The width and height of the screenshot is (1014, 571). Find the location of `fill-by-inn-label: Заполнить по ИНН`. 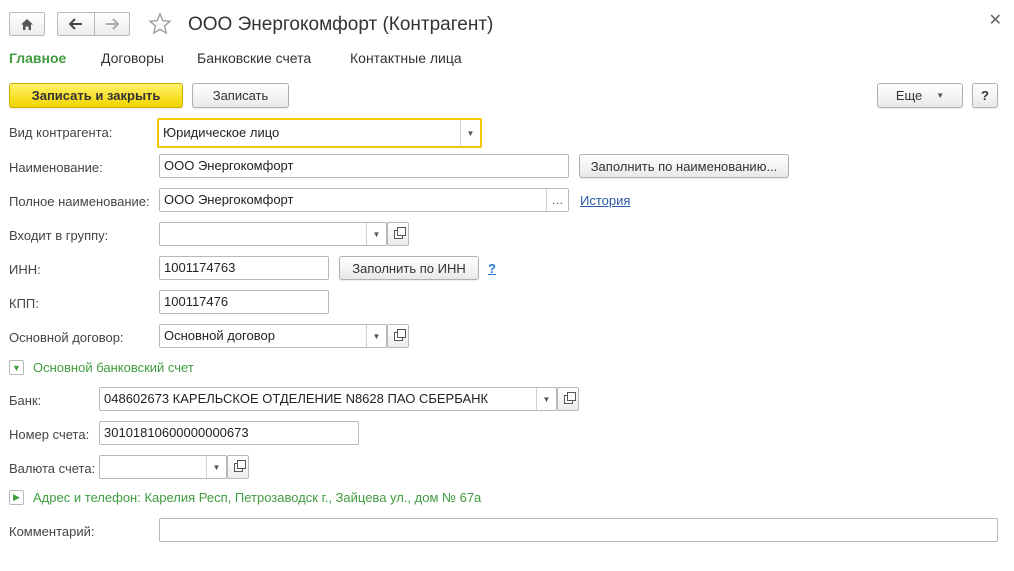

fill-by-inn-label: Заполнить по ИНН is located at coordinates (409, 268).